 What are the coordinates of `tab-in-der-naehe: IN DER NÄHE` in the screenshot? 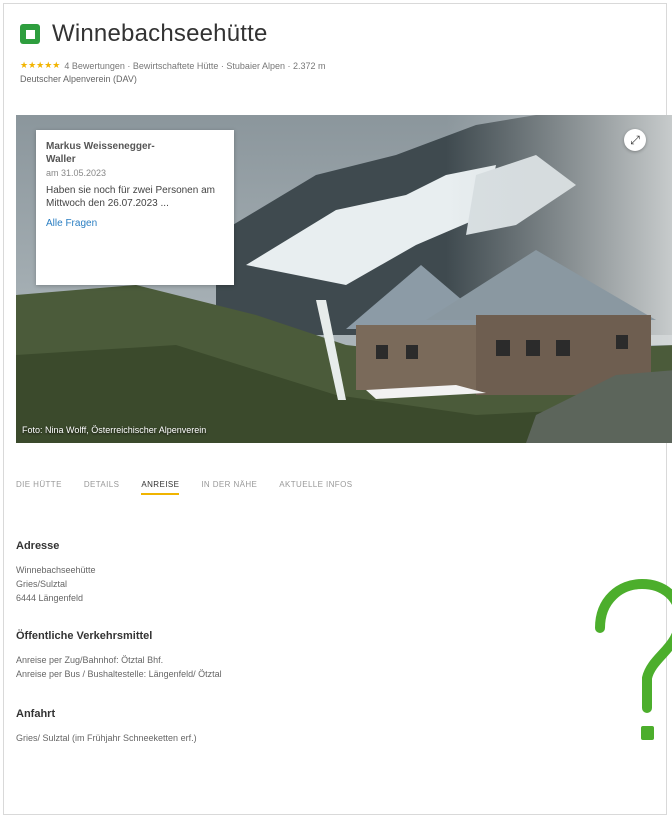 It's located at (229, 485).